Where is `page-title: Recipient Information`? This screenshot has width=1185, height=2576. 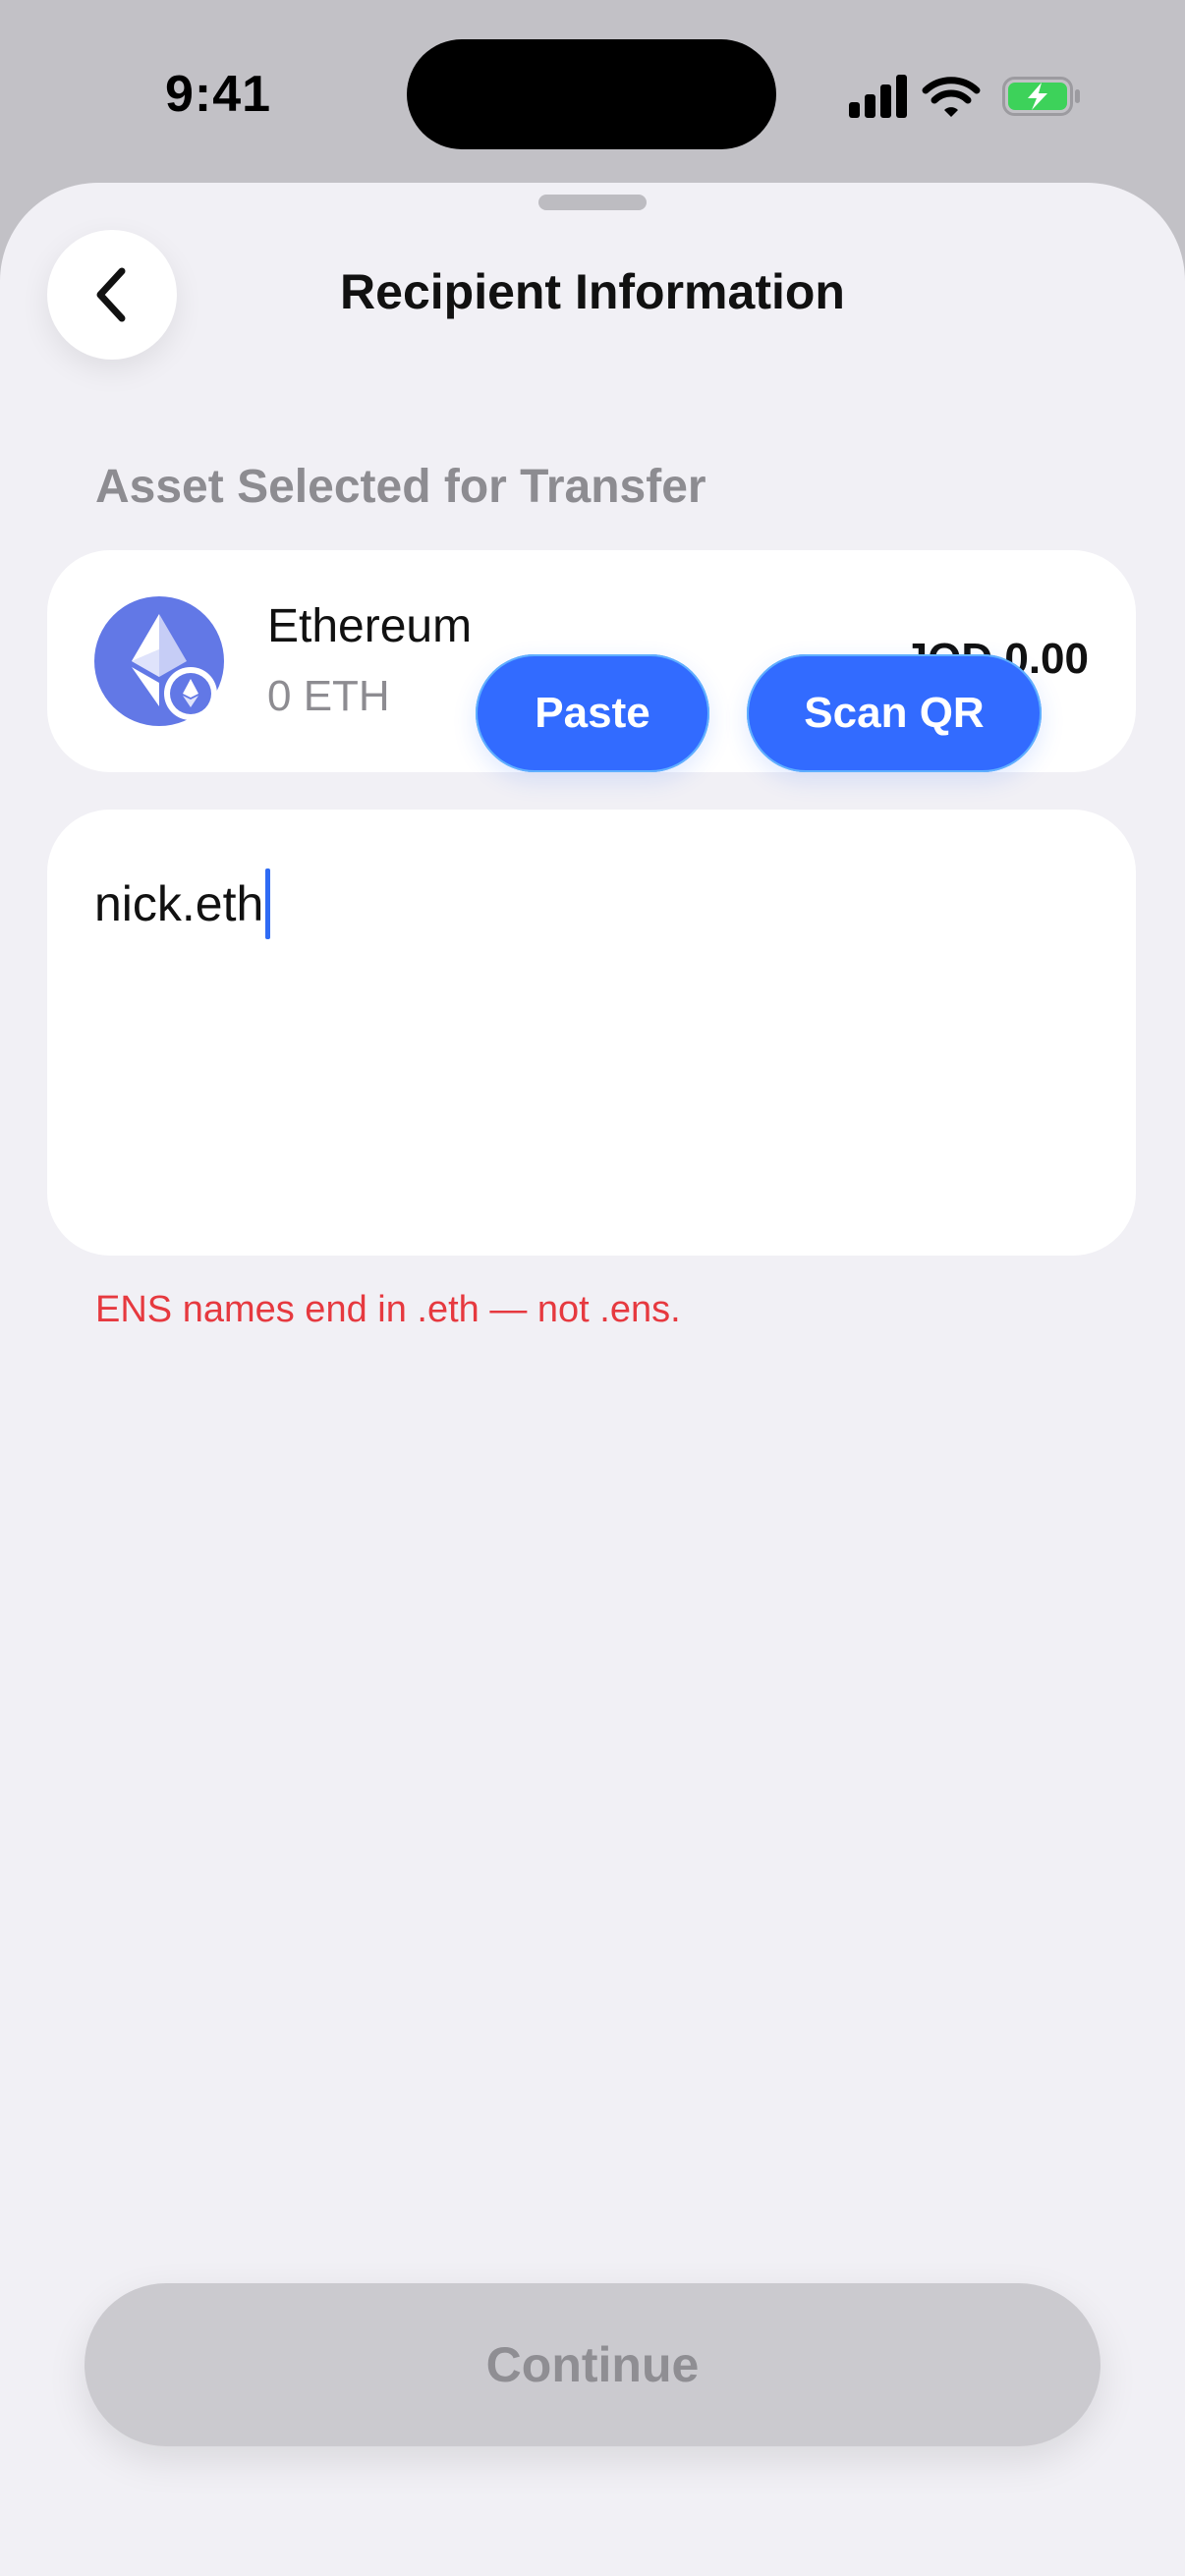
page-title: Recipient Information is located at coordinates (592, 291).